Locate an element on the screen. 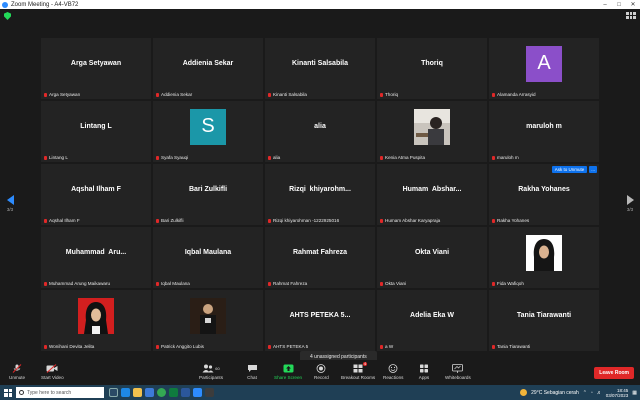 The image size is (640, 400). participant-name-label: AHTS PETEKA 5 is located at coordinates (291, 346).